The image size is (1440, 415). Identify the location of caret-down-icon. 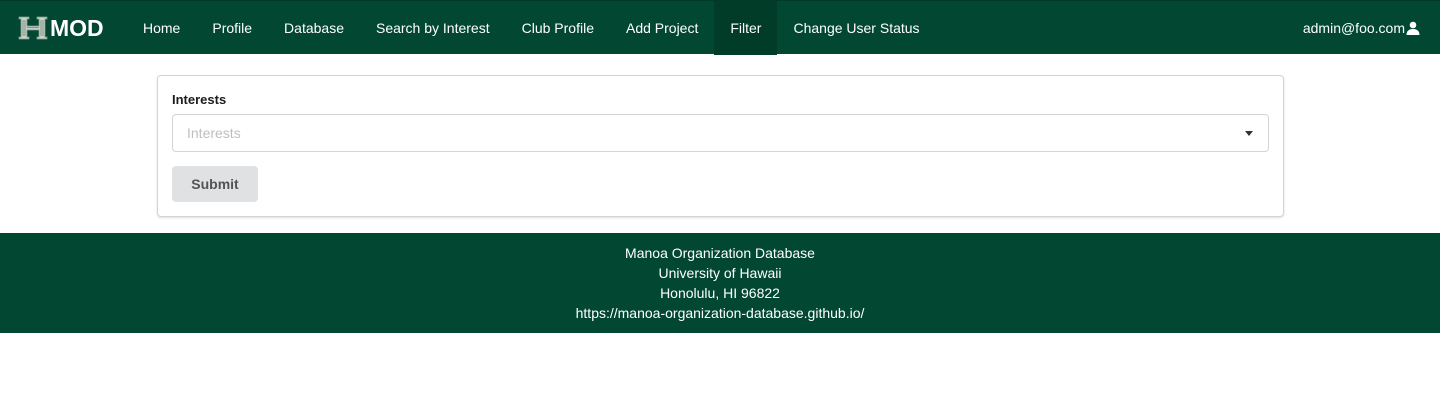
(1249, 133).